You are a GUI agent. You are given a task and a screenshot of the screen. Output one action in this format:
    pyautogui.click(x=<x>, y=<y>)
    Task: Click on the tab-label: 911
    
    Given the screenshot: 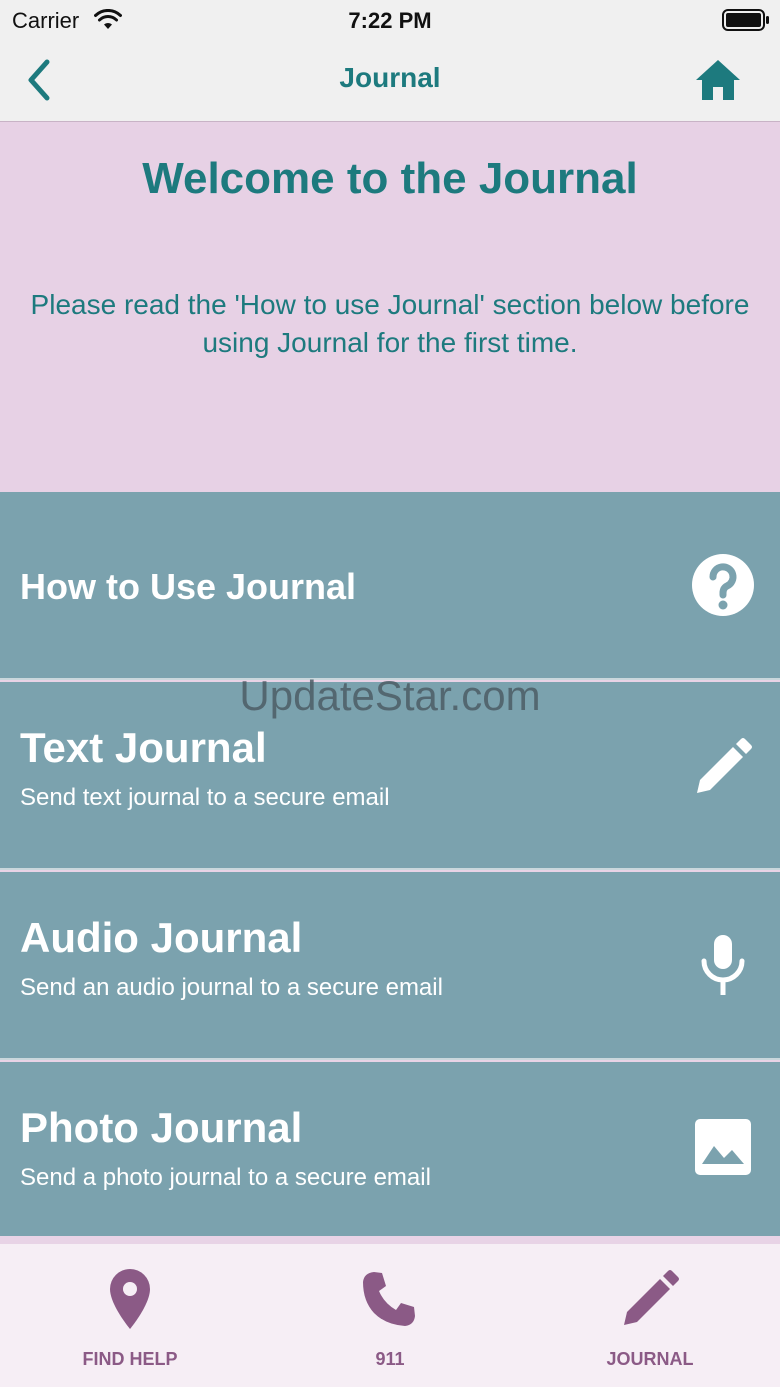 What is the action you would take?
    pyautogui.click(x=390, y=1359)
    